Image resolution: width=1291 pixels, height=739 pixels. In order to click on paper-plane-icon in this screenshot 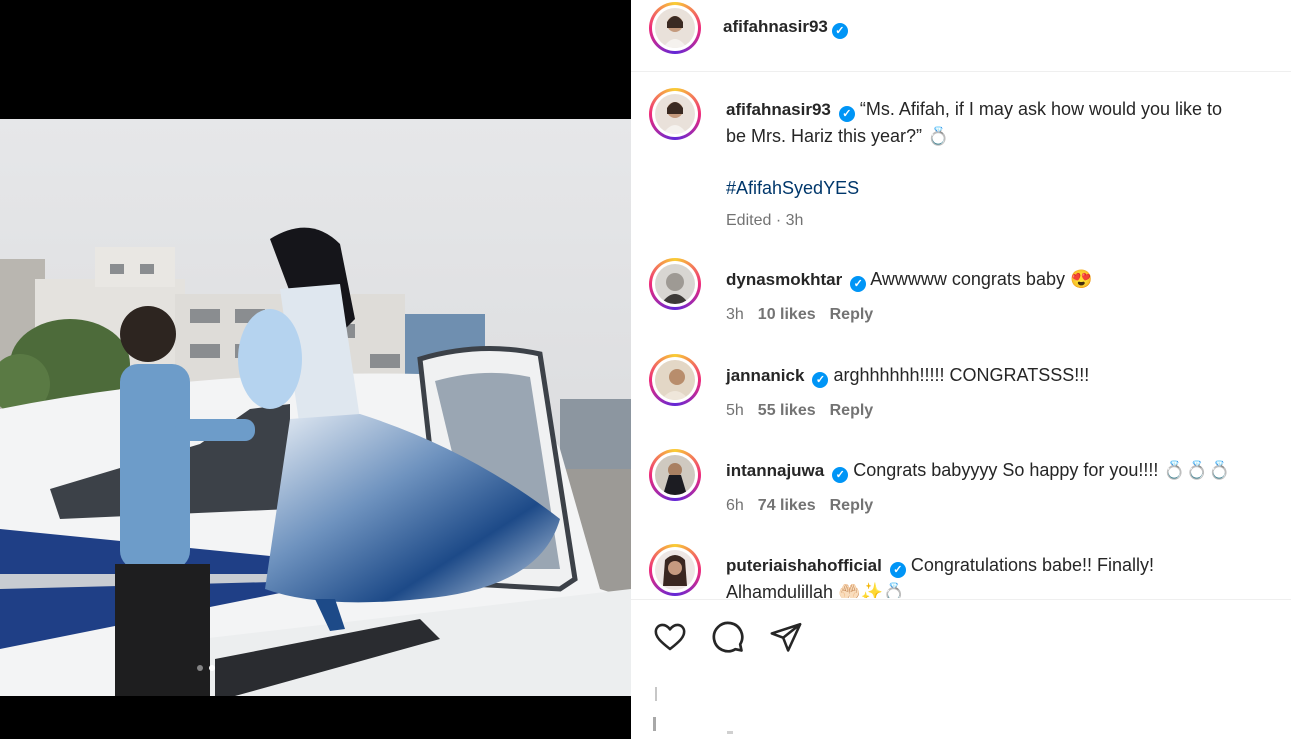, I will do `click(786, 637)`.